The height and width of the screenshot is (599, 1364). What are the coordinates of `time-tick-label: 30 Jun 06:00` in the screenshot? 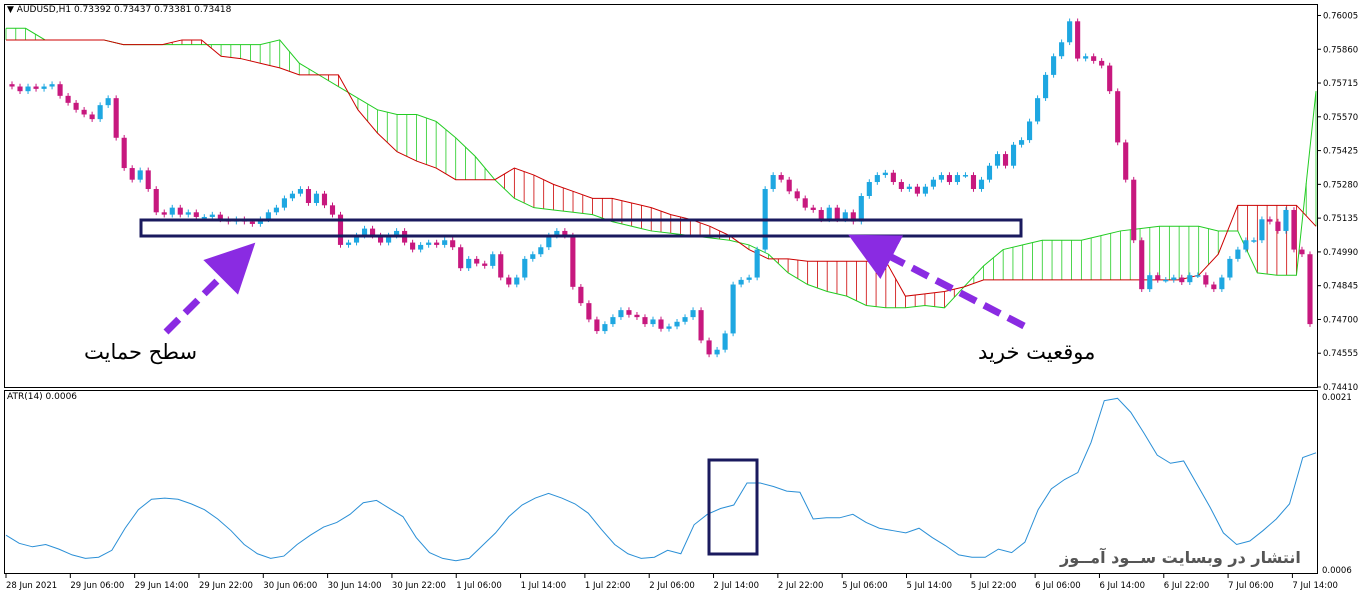 It's located at (290, 586).